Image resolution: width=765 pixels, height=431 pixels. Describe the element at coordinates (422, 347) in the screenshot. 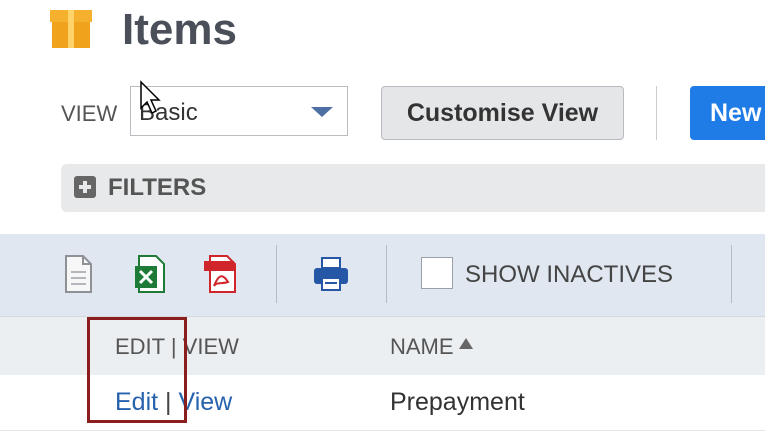

I see `column-header-name: NAME` at that location.